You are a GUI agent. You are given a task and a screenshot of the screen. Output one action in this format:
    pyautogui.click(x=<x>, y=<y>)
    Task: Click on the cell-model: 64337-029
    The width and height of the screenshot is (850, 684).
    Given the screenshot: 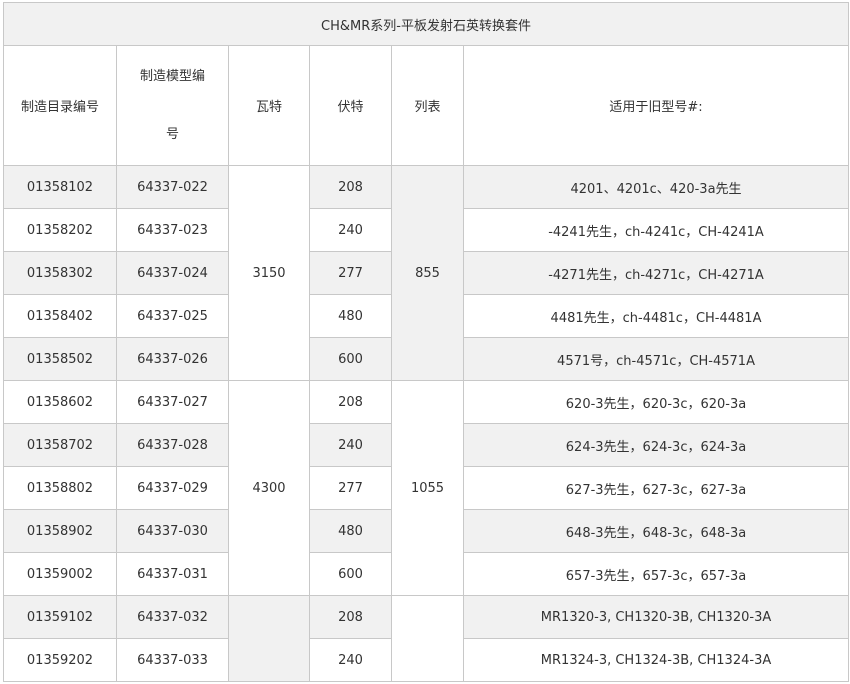 What is the action you would take?
    pyautogui.click(x=172, y=488)
    